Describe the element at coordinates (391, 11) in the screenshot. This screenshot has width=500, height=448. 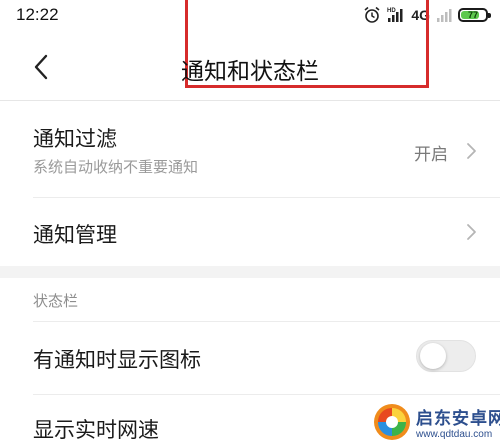
I see `hd-text: HD` at that location.